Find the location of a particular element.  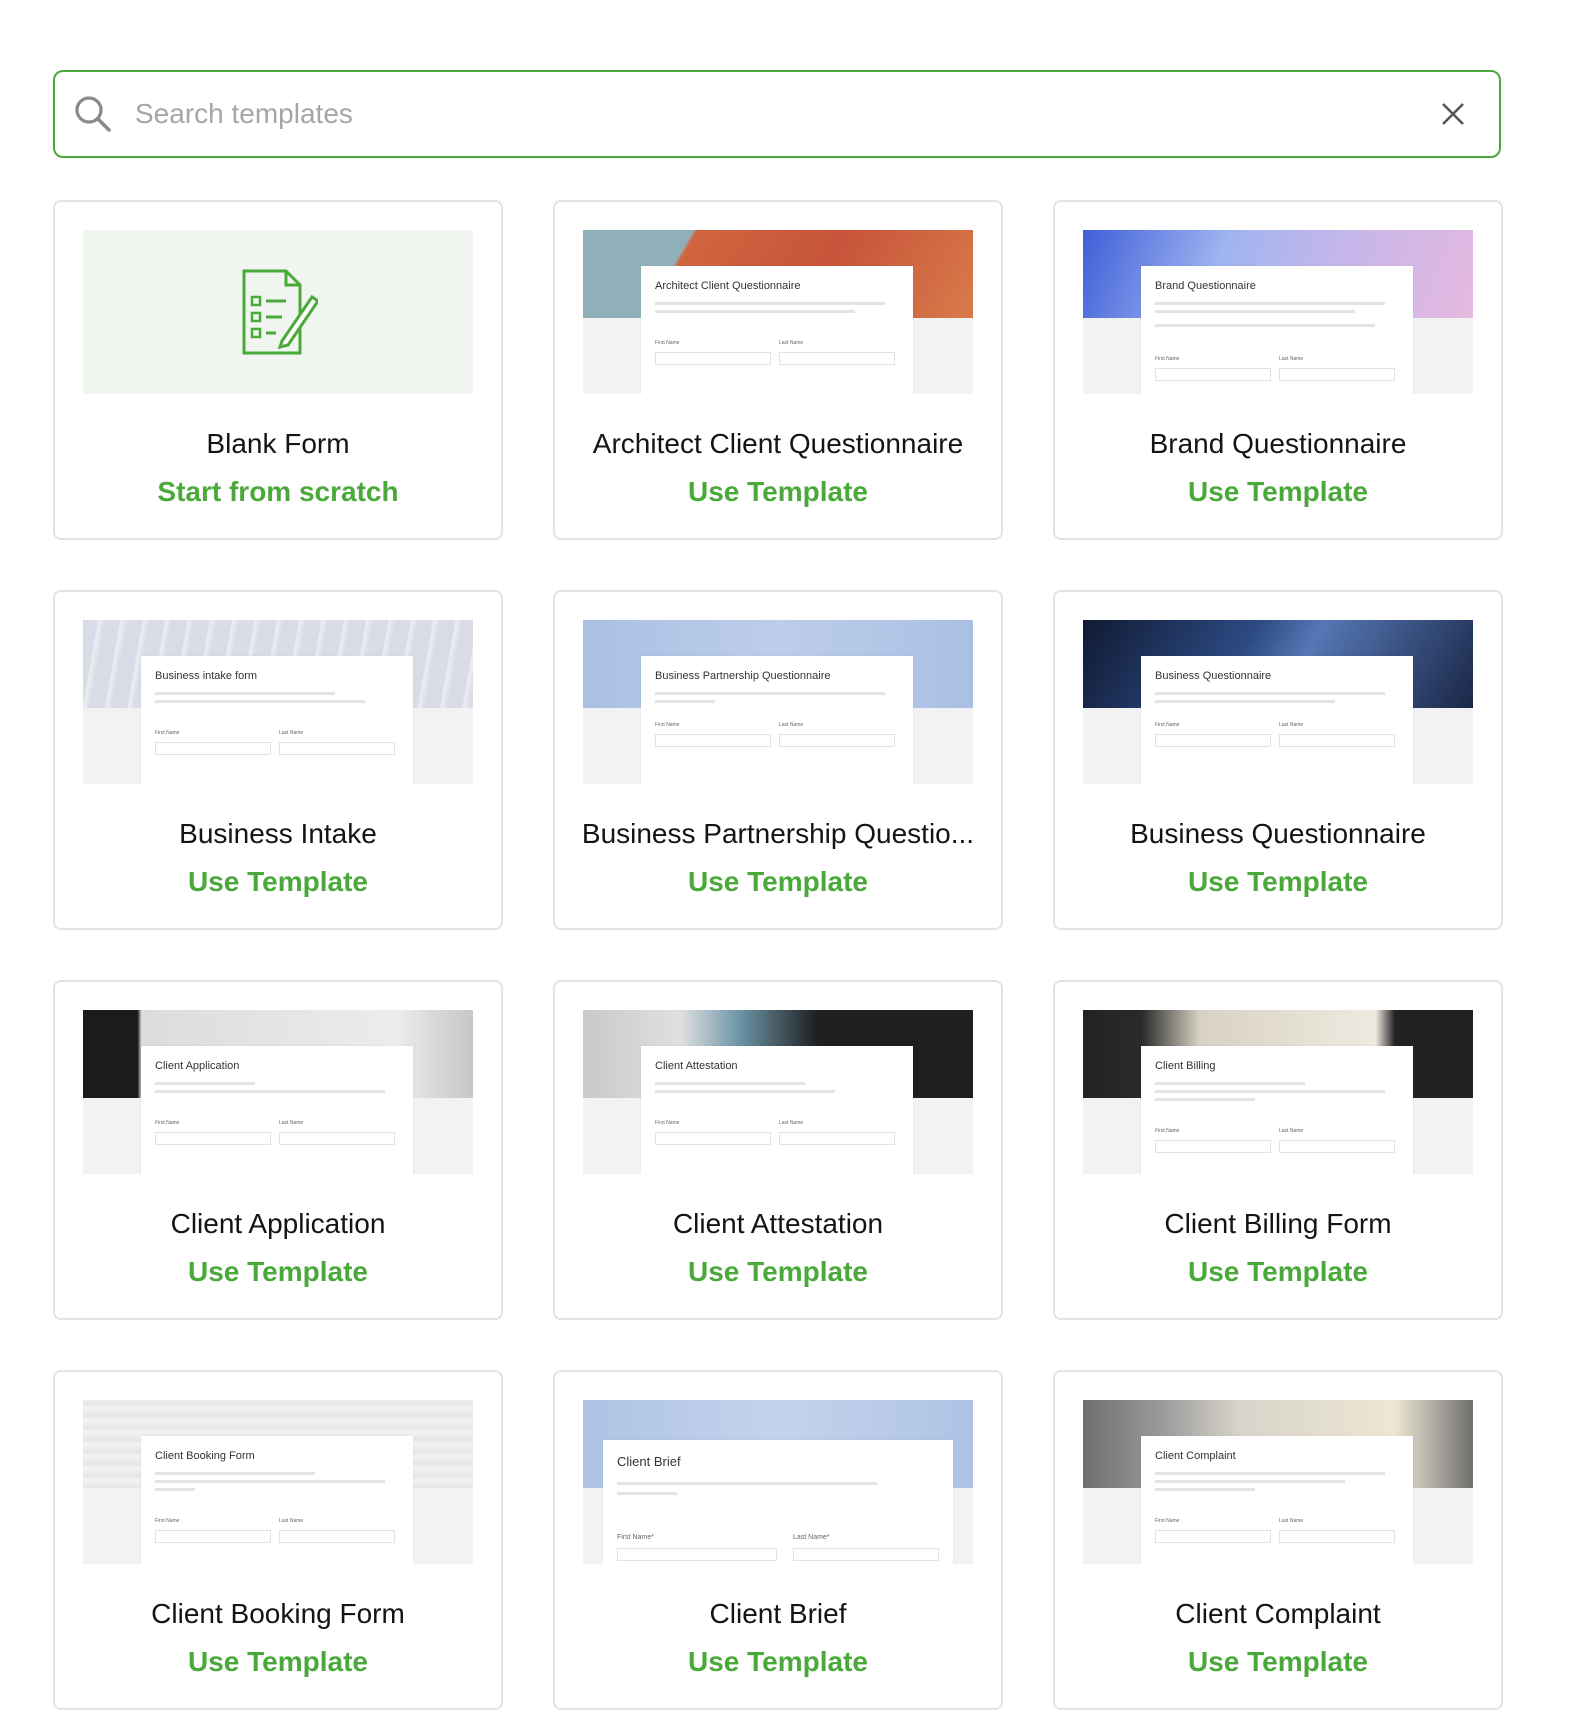

search-bar is located at coordinates (777, 114).